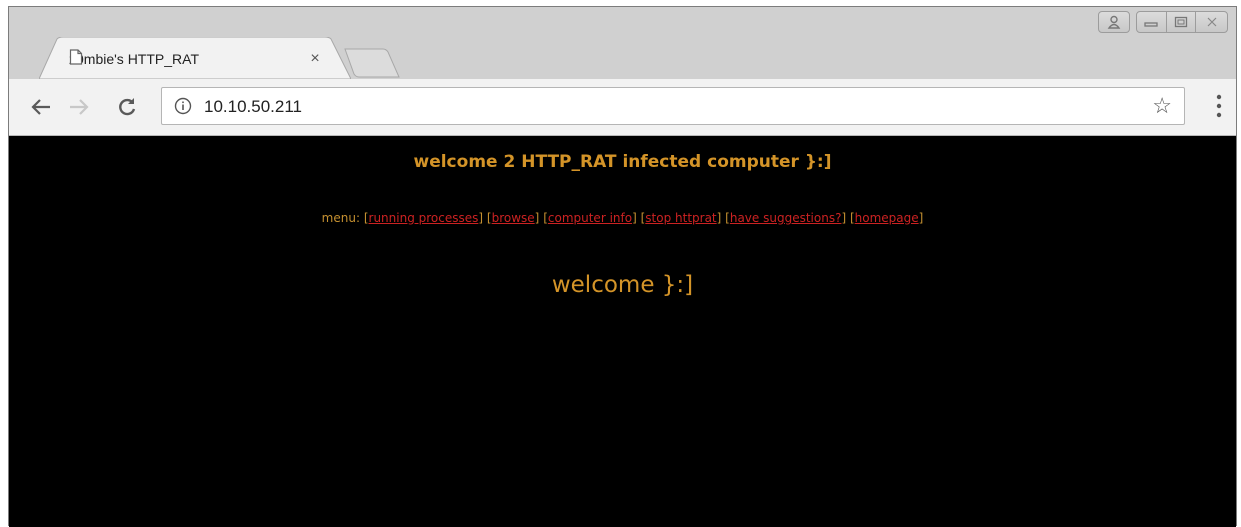 The height and width of the screenshot is (527, 1241). Describe the element at coordinates (315, 59) in the screenshot. I see `tab-close-icon: ×` at that location.